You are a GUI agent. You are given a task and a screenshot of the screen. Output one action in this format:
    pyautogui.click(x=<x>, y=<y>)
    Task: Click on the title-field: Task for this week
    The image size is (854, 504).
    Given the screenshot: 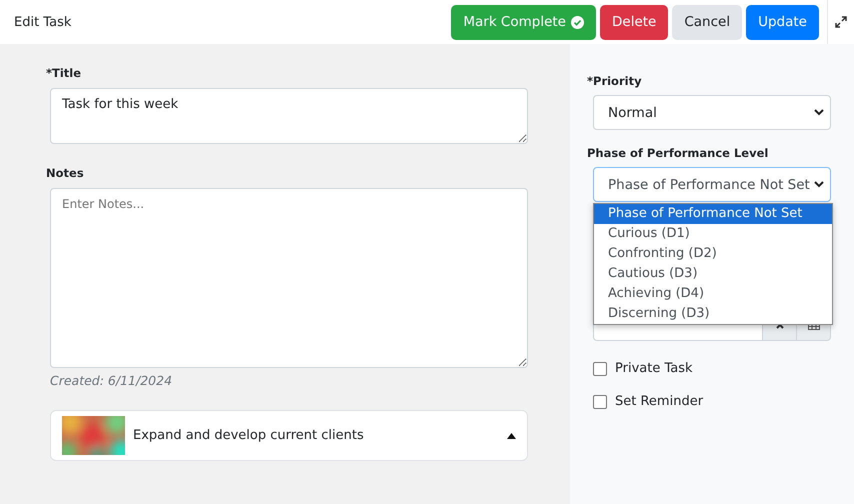 What is the action you would take?
    pyautogui.click(x=289, y=116)
    